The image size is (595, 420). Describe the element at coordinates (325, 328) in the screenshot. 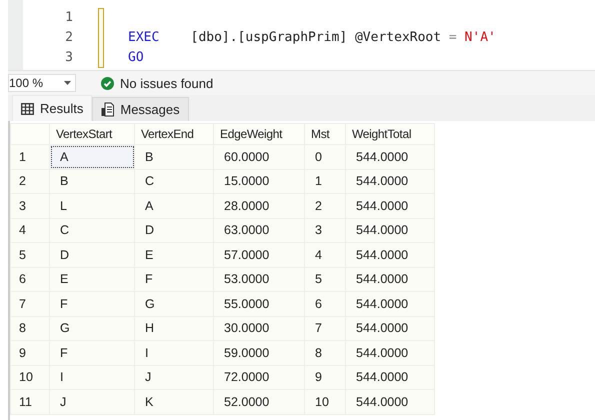

I see `table-cell: 7` at that location.